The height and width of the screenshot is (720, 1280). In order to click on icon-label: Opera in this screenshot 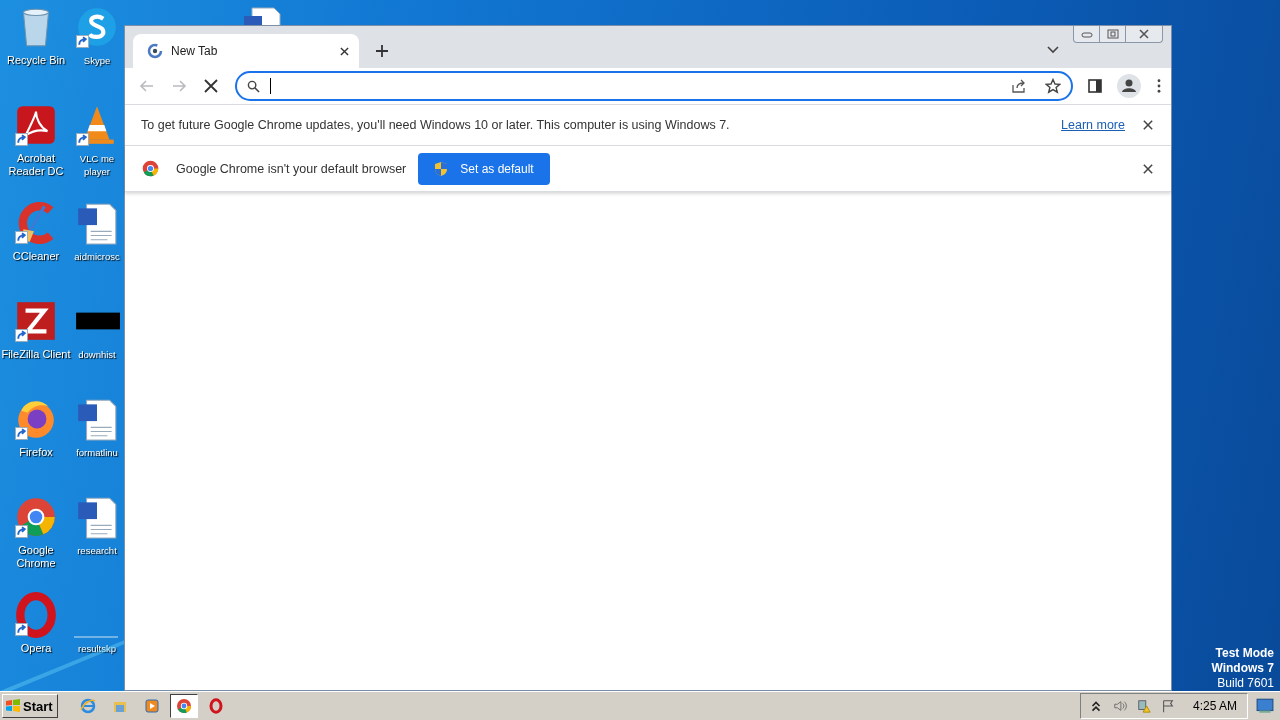, I will do `click(36, 648)`.